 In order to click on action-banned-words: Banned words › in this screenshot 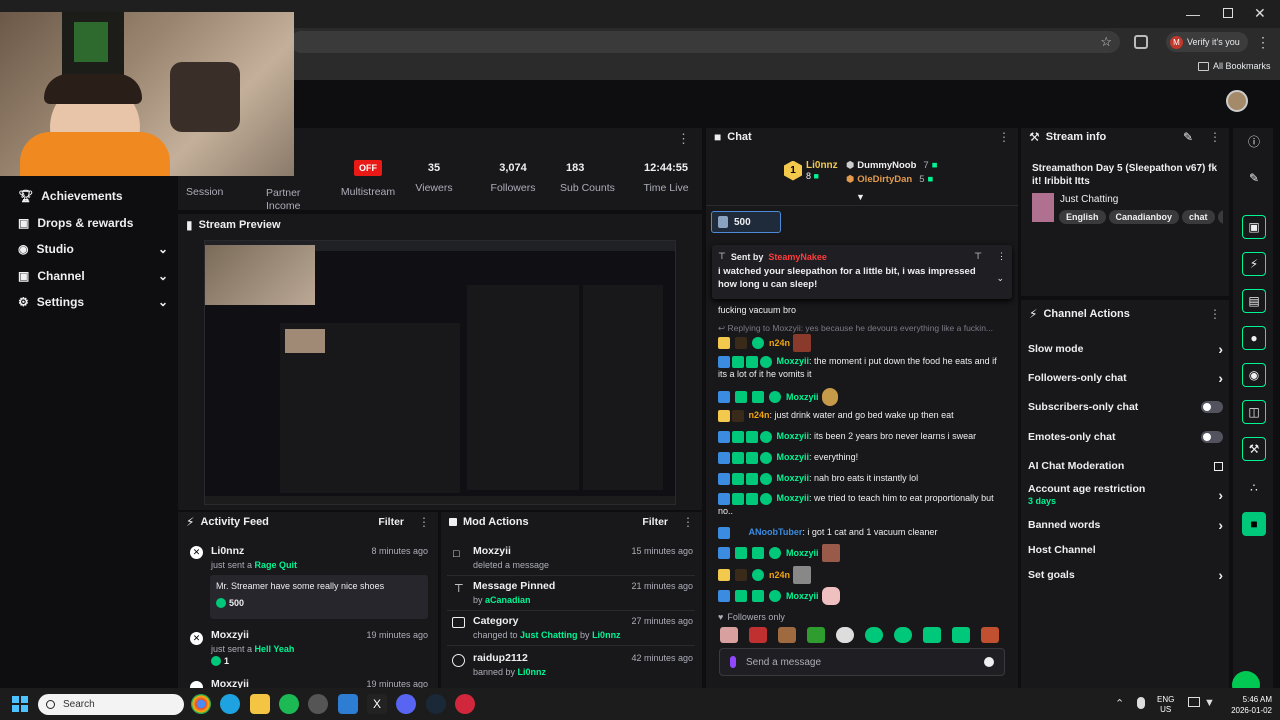, I will do `click(1125, 525)`.